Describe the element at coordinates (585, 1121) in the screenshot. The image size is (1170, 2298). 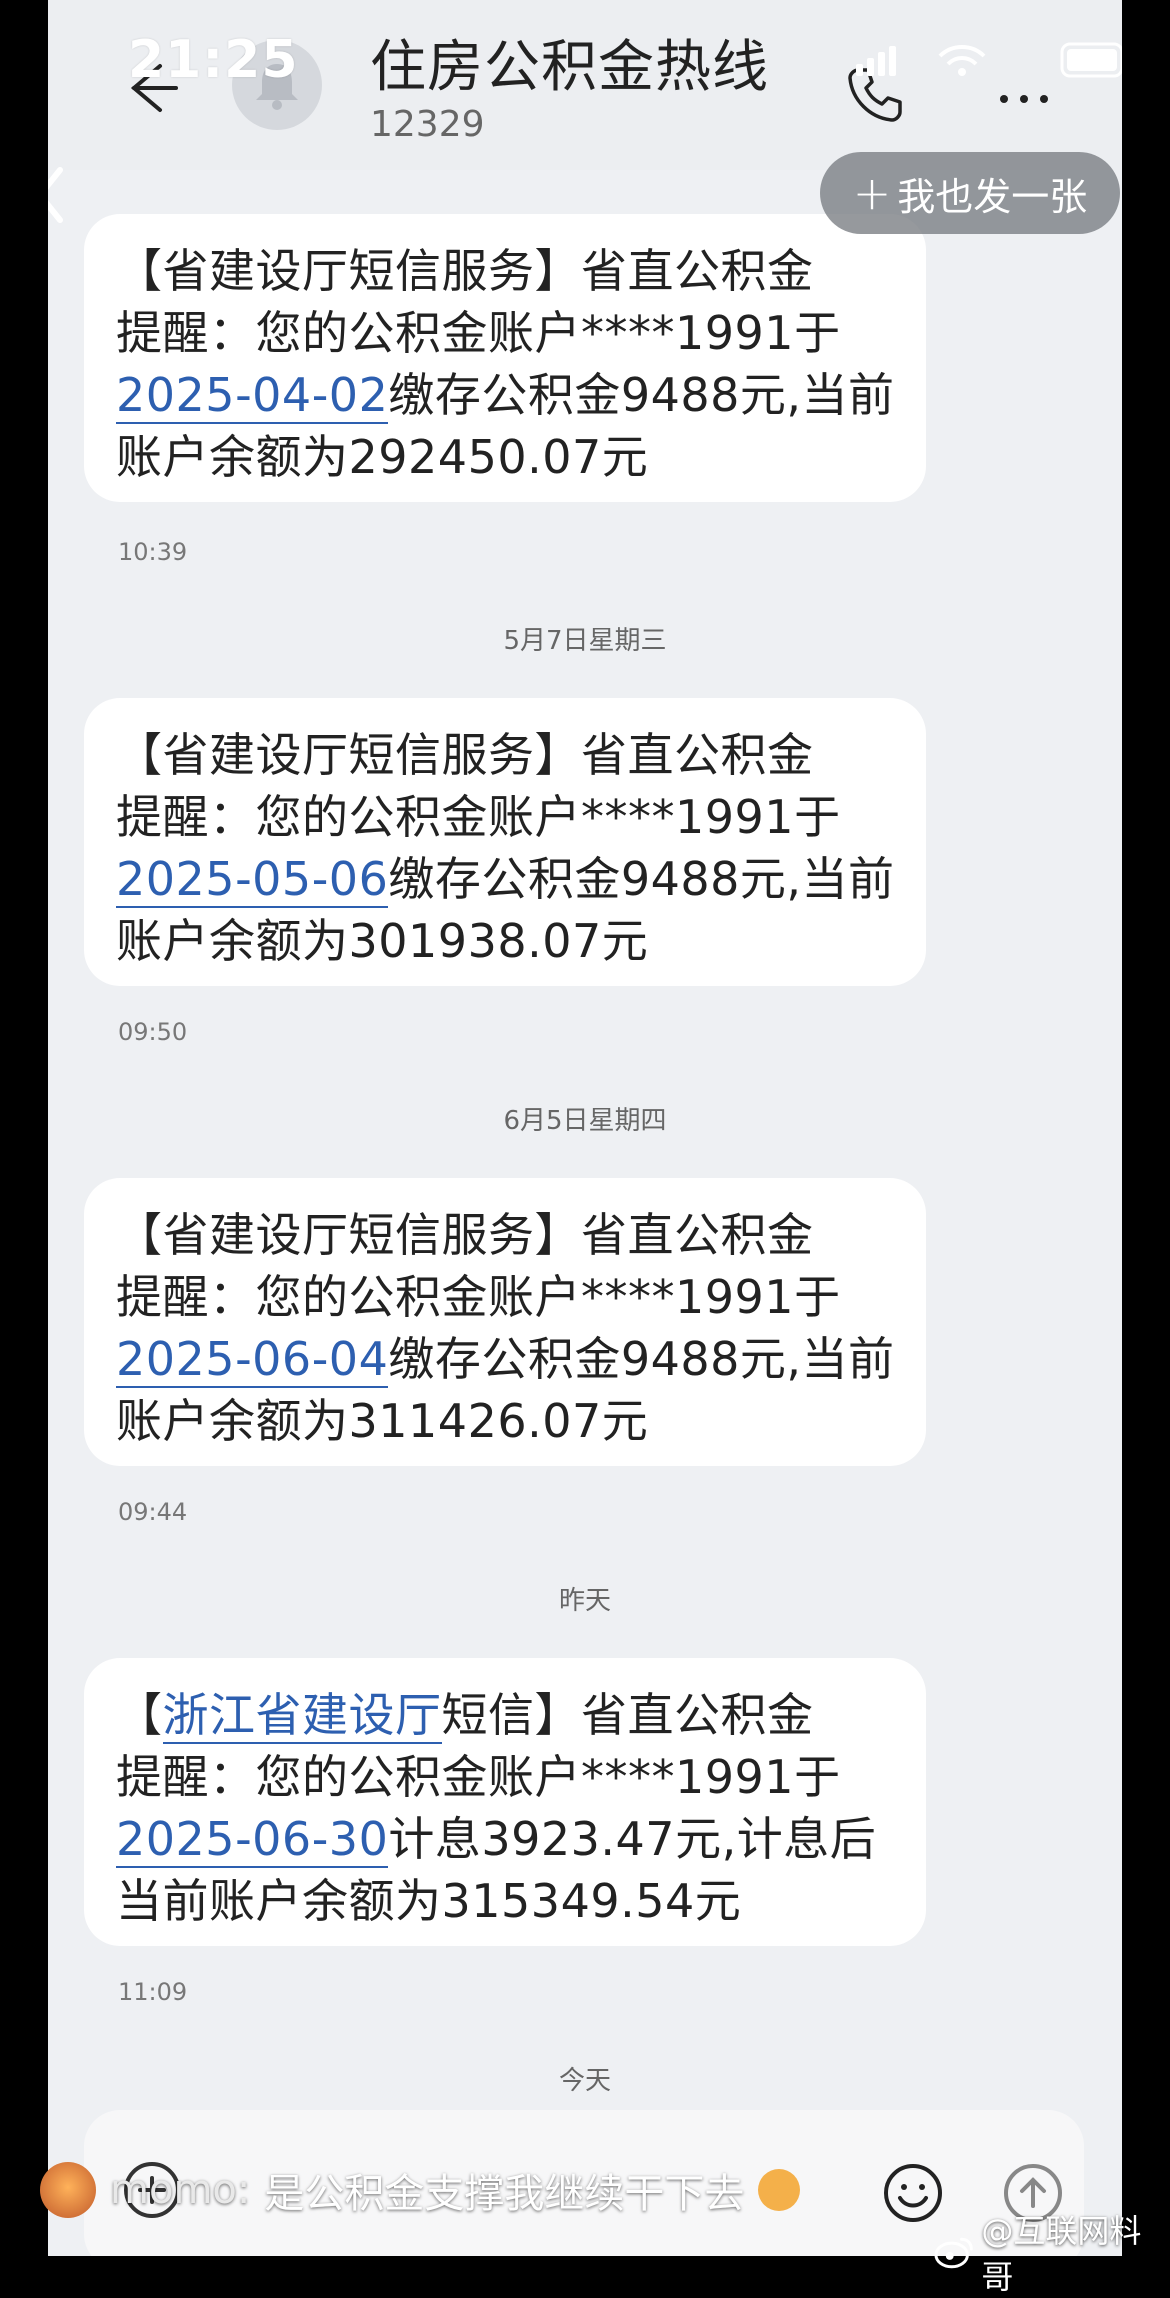
I see `date-divider: 6月5日星期四` at that location.